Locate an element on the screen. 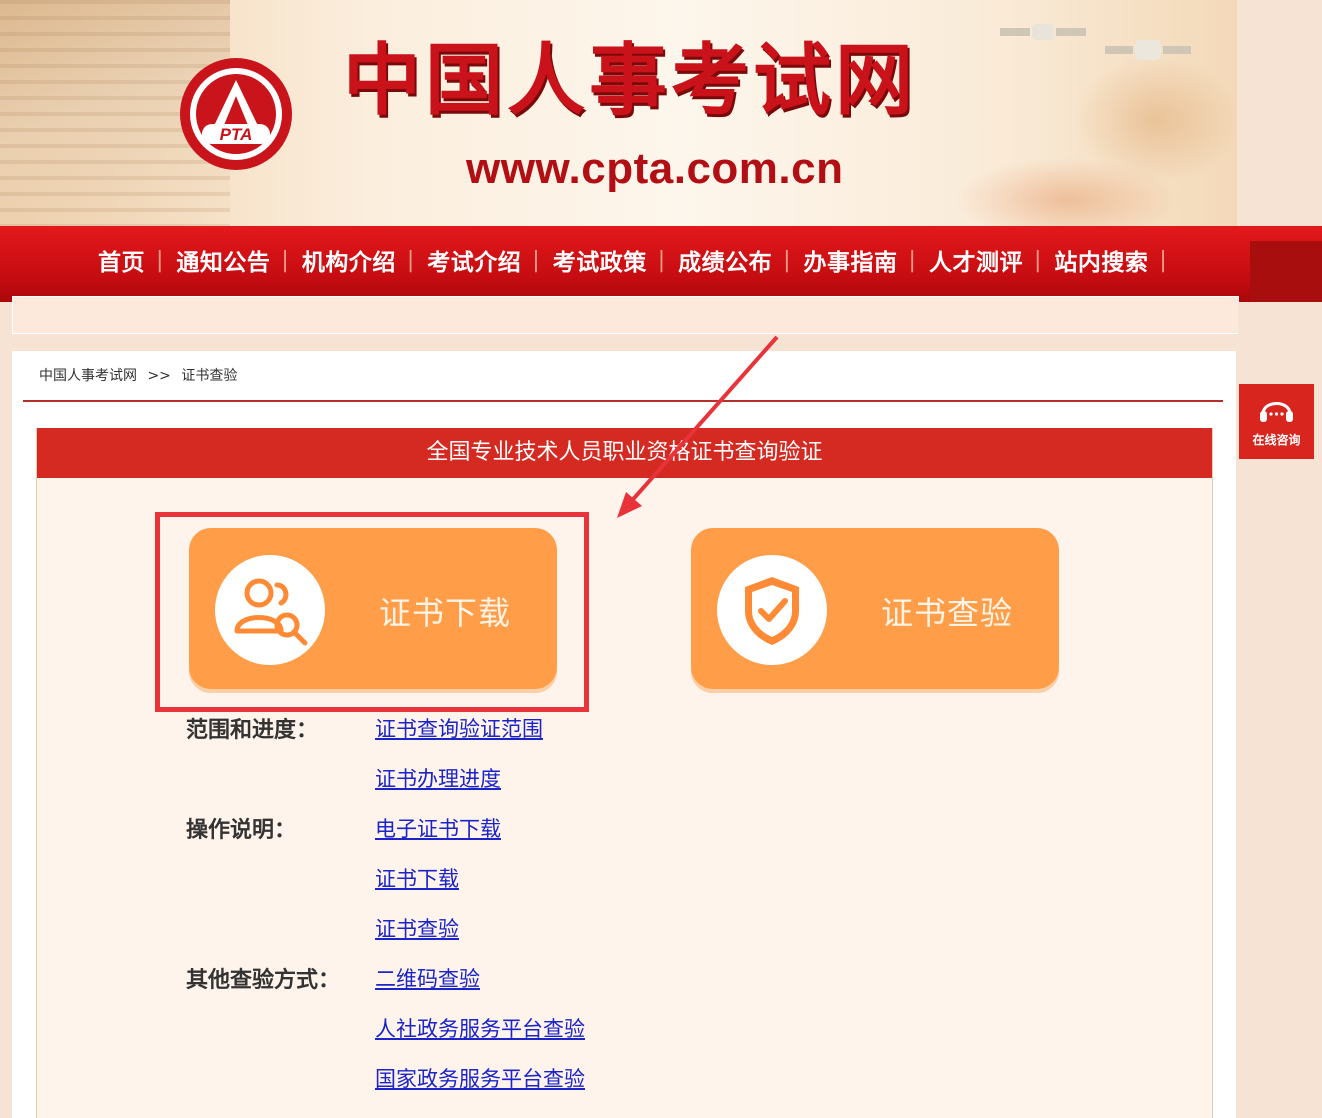 This screenshot has height=1118, width=1322. shield-check-icon is located at coordinates (772, 610).